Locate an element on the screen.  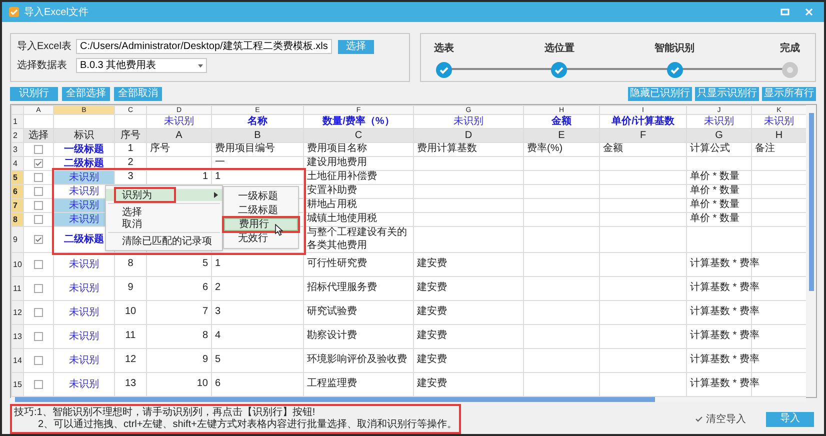
table-cell: 备注 is located at coordinates (765, 148).